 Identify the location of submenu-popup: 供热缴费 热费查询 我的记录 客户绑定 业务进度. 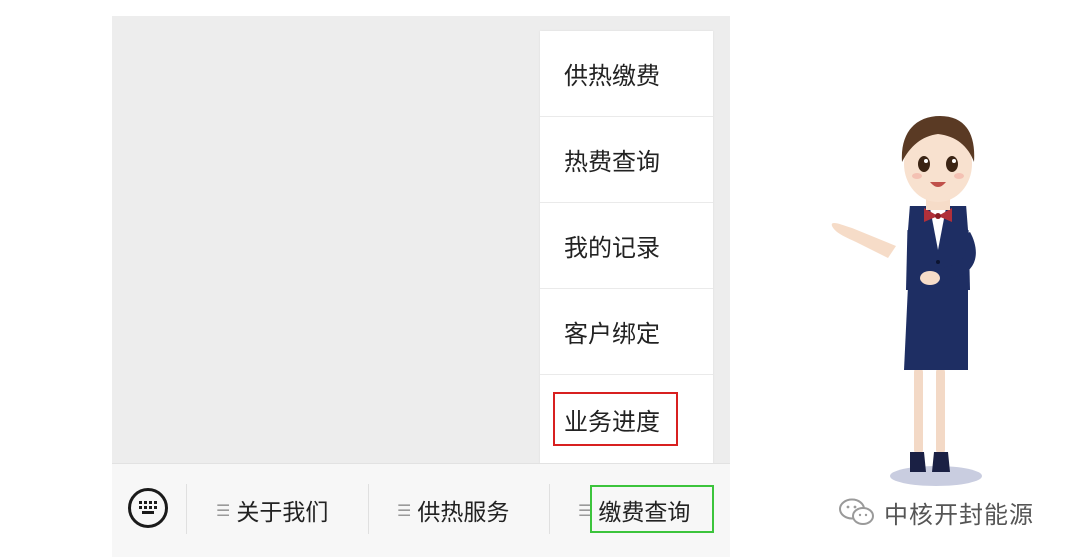
(626, 247).